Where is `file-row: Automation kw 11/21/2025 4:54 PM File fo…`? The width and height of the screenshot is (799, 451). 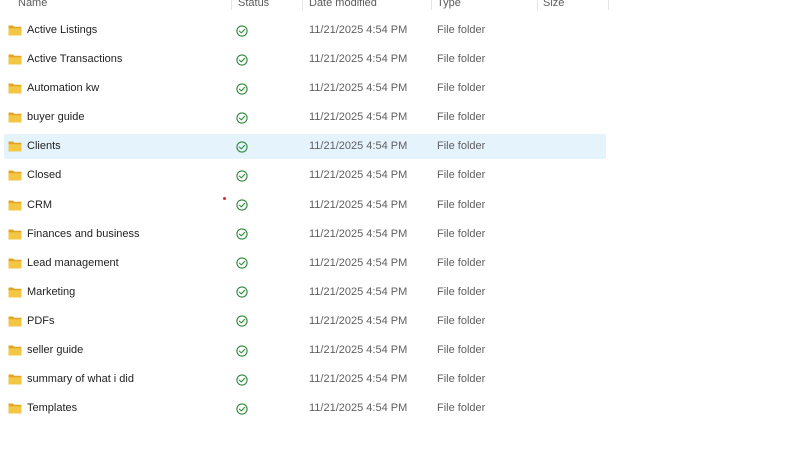
file-row: Automation kw 11/21/2025 4:54 PM File fo… is located at coordinates (305, 88).